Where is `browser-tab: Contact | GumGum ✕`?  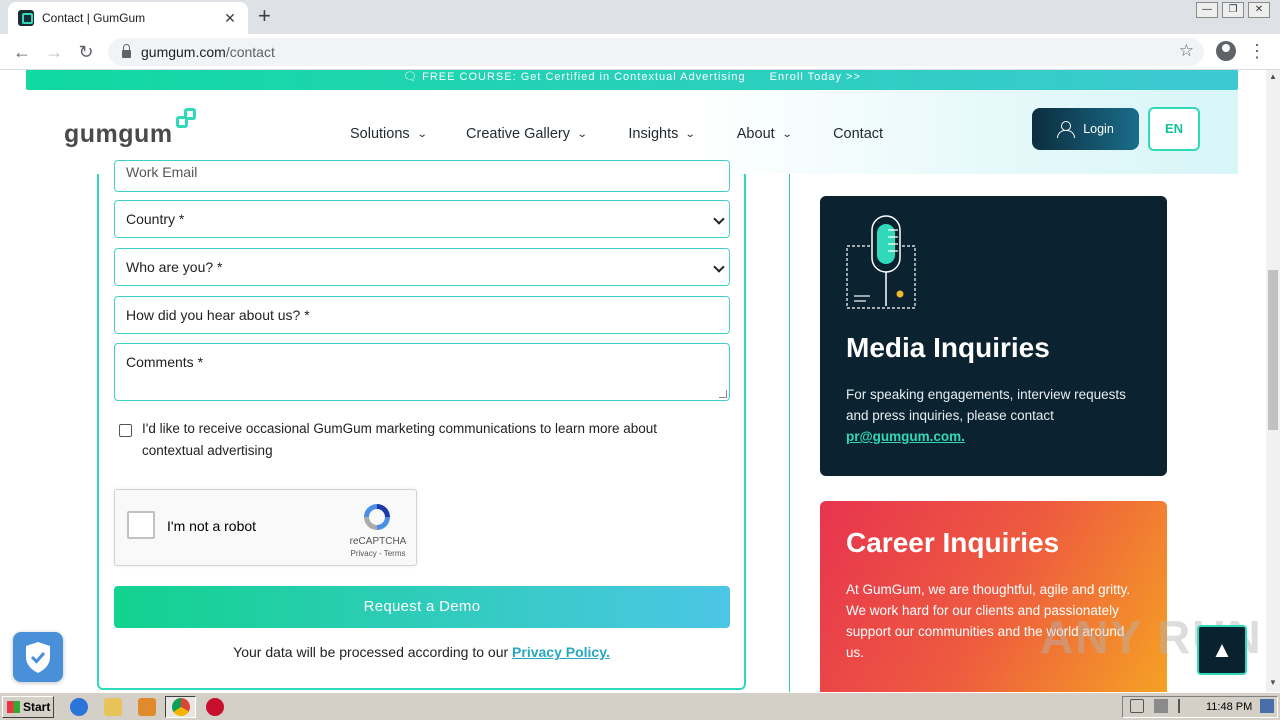
browser-tab: Contact | GumGum ✕ is located at coordinates (128, 18).